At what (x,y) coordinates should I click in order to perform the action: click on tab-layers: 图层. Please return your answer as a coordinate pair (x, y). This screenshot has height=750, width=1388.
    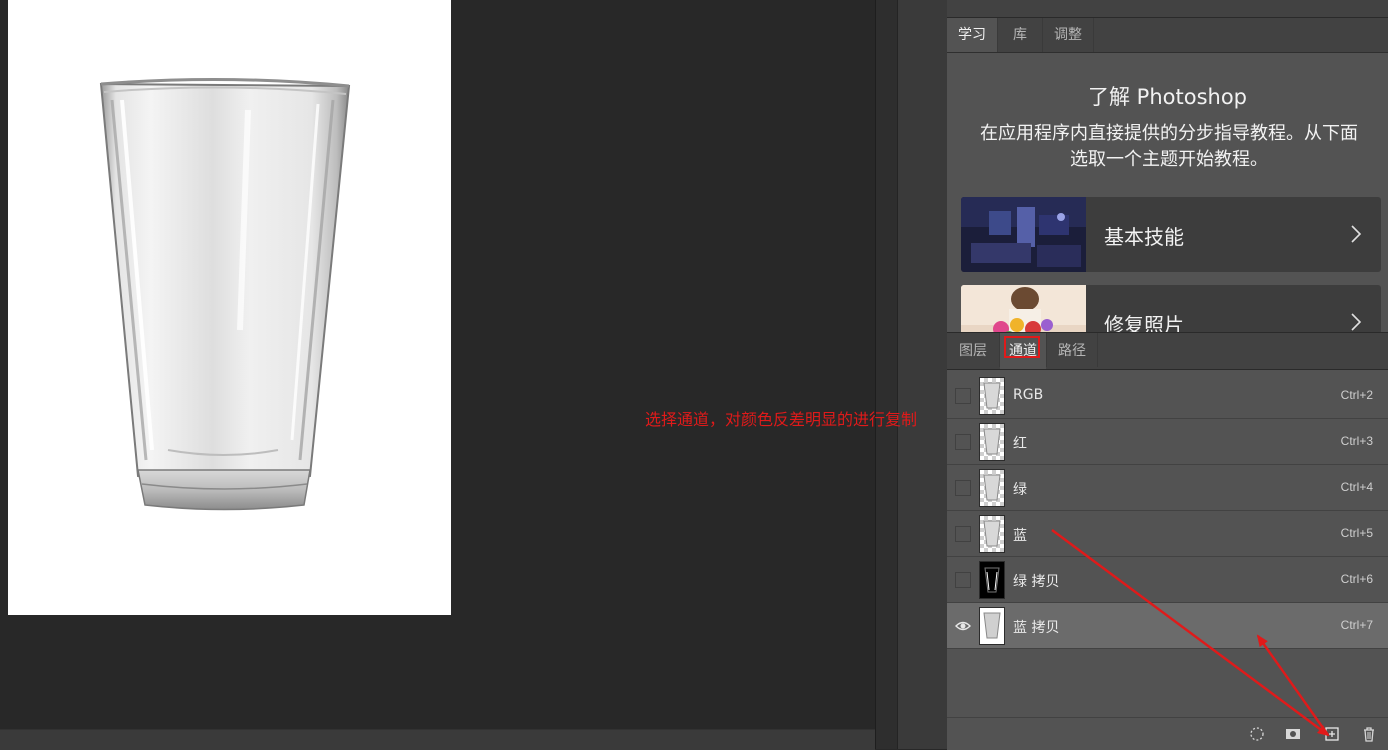
    Looking at the image, I should click on (973, 351).